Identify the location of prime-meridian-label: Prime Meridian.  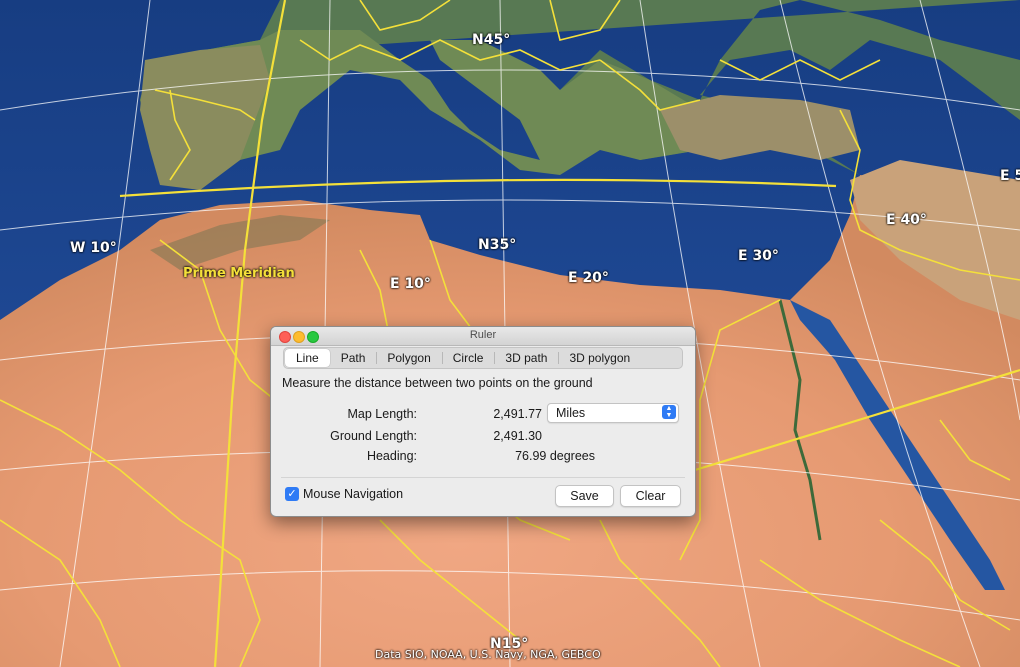
(239, 273).